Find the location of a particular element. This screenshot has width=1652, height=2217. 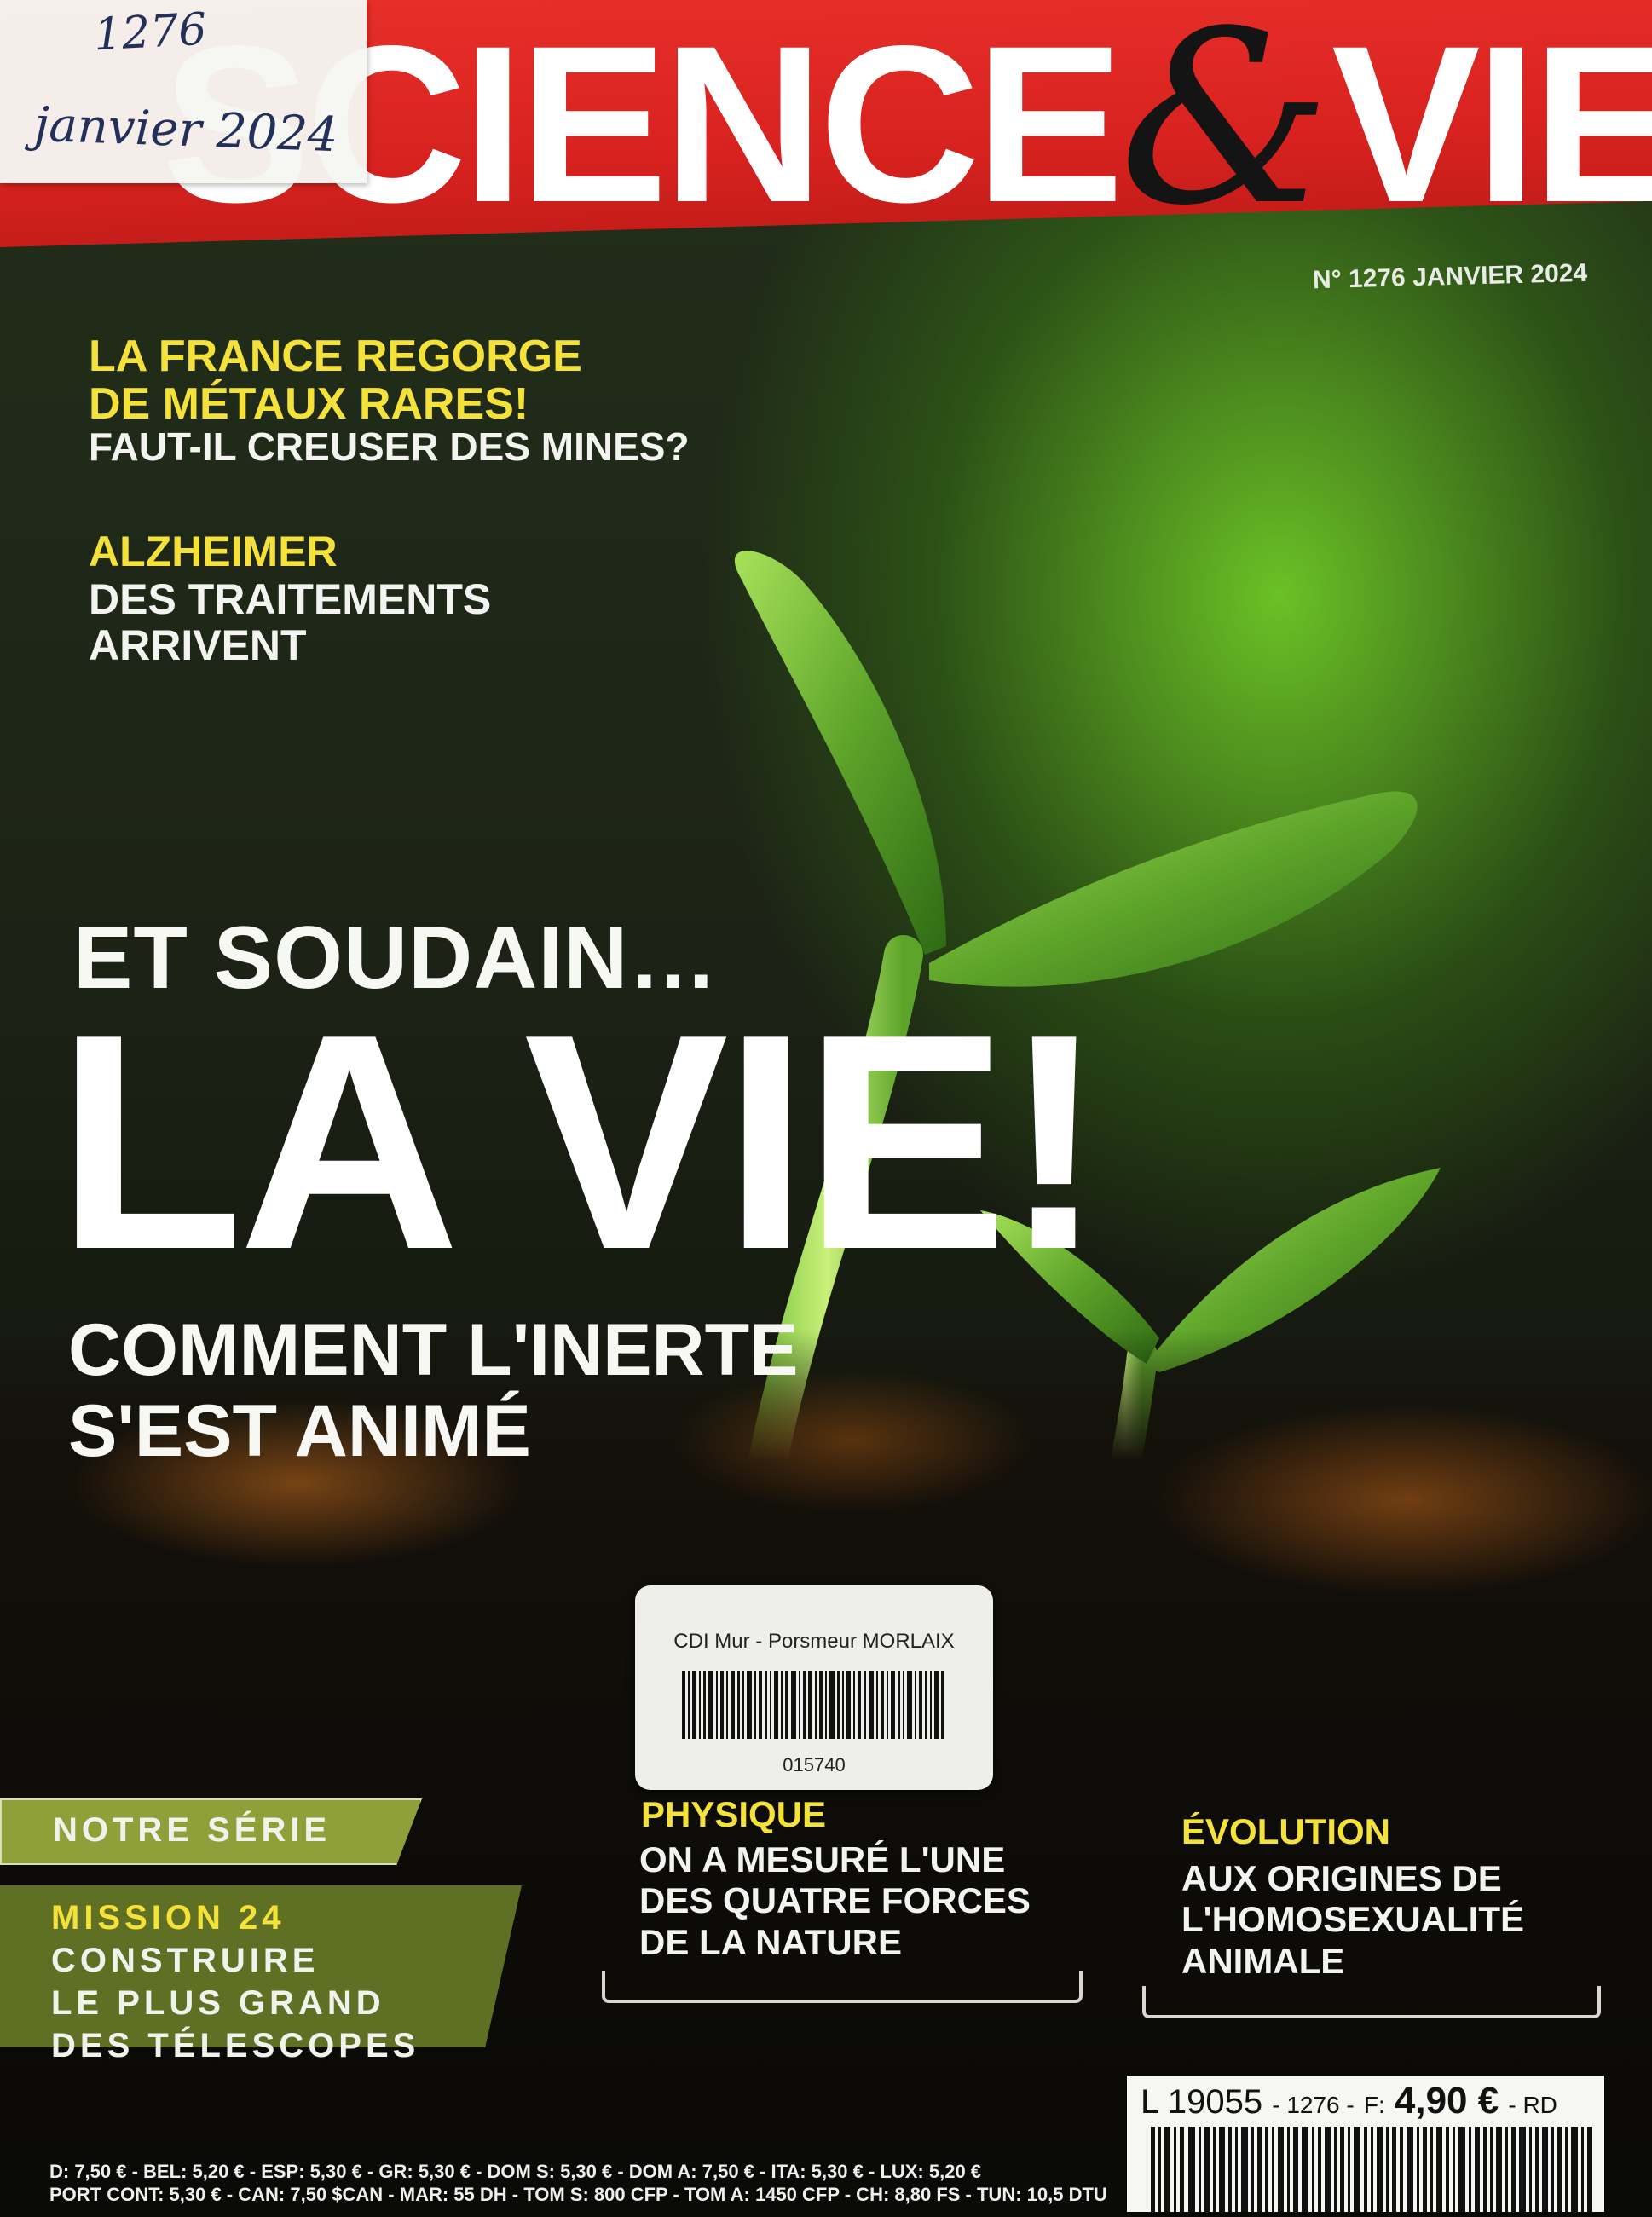

headline-sub-2: S'EST ANIMÉ is located at coordinates (299, 1431).